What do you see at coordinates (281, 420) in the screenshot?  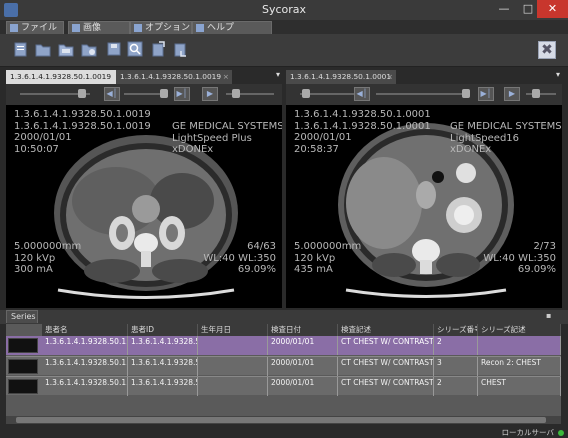 I see `scrollbar-thumb` at bounding box center [281, 420].